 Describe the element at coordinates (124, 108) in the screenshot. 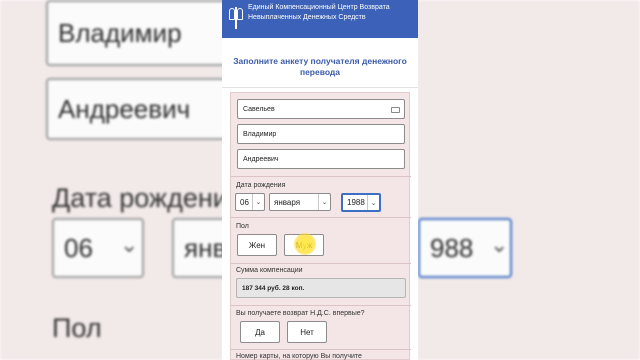

I see `background-patronymic-text: Андреевич` at that location.